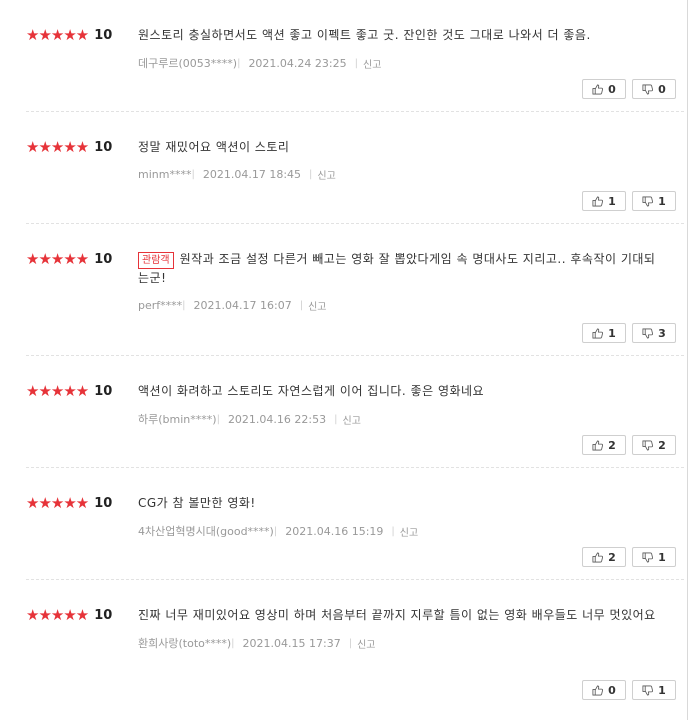 Image resolution: width=700 pixels, height=720 pixels. What do you see at coordinates (629, 333) in the screenshot?
I see `vote-buttons: 1 3` at bounding box center [629, 333].